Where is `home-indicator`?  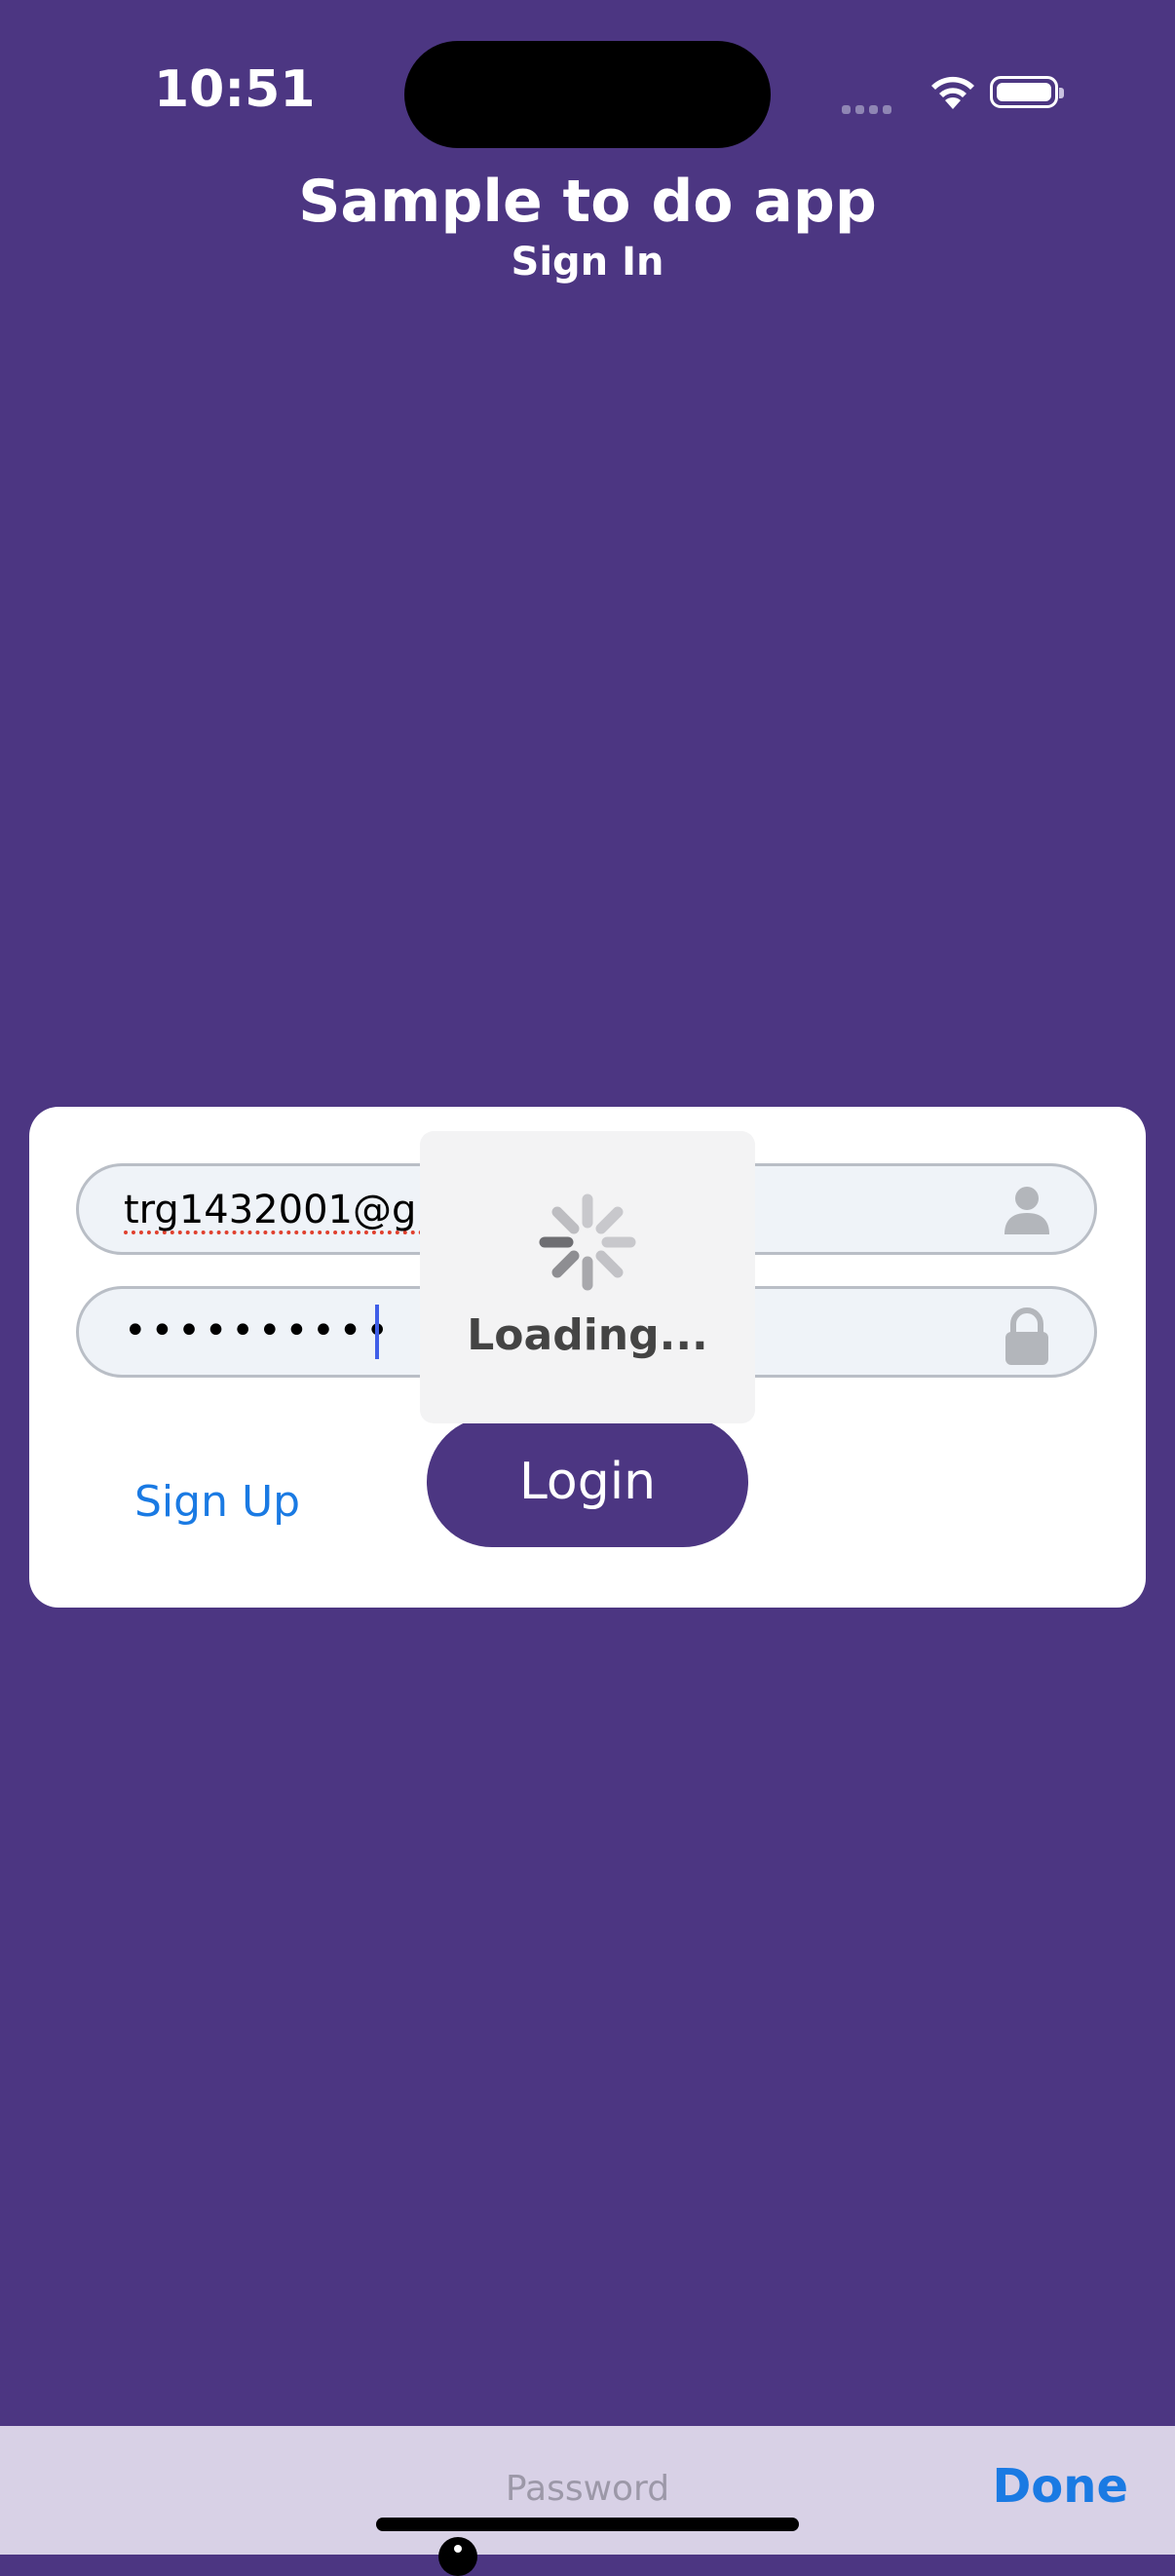
home-indicator is located at coordinates (587, 2524).